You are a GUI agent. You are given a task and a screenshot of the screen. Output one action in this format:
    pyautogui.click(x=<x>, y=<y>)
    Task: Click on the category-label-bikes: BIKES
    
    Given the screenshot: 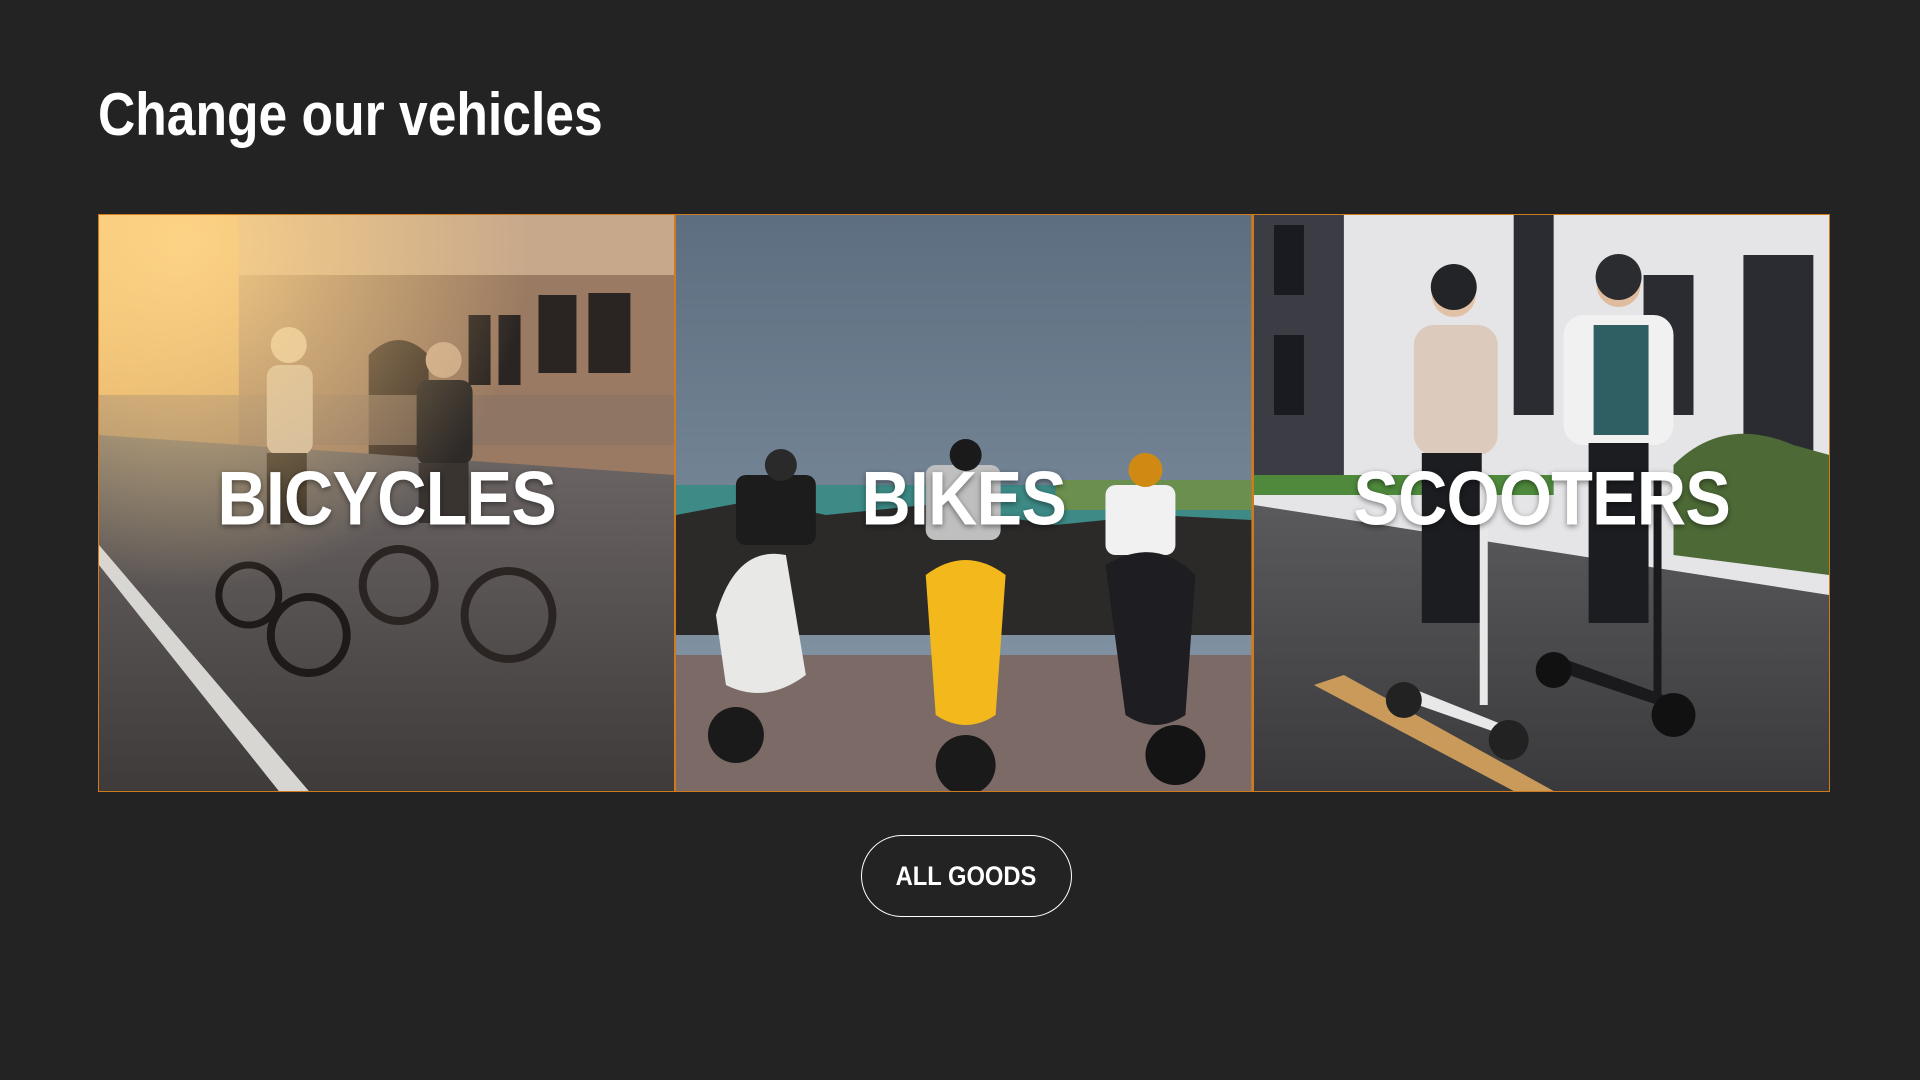 What is the action you would take?
    pyautogui.click(x=964, y=499)
    